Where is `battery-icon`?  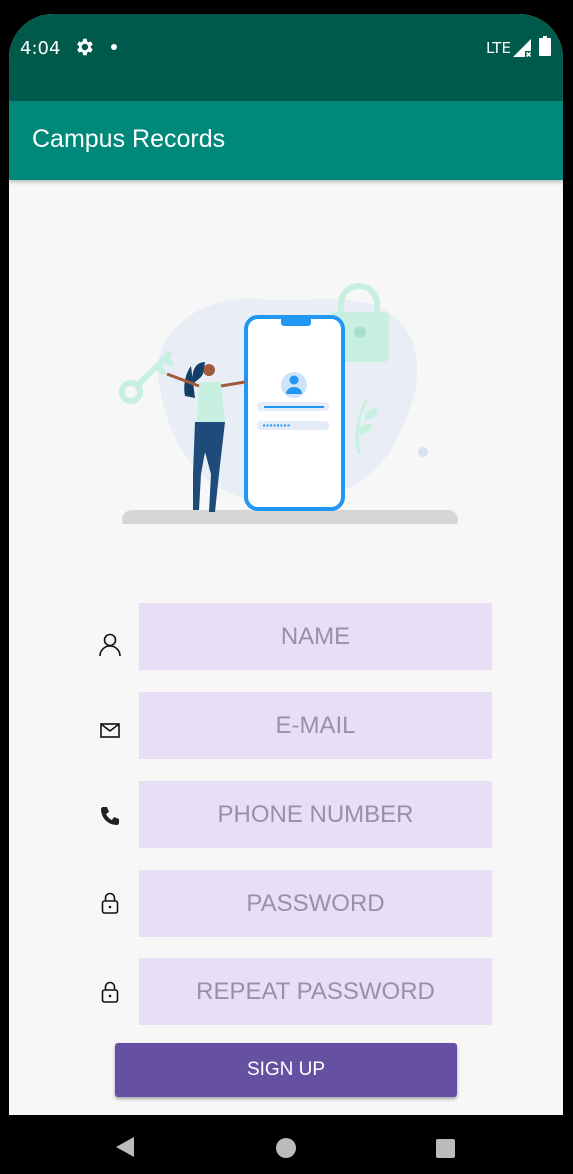 battery-icon is located at coordinates (545, 46).